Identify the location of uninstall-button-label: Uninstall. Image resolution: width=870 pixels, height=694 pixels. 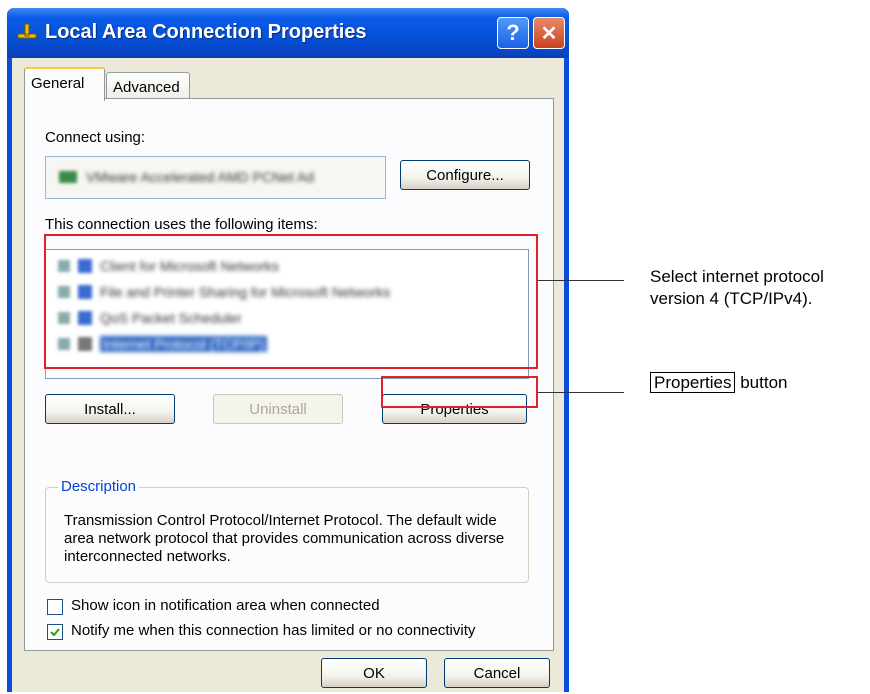
(278, 409).